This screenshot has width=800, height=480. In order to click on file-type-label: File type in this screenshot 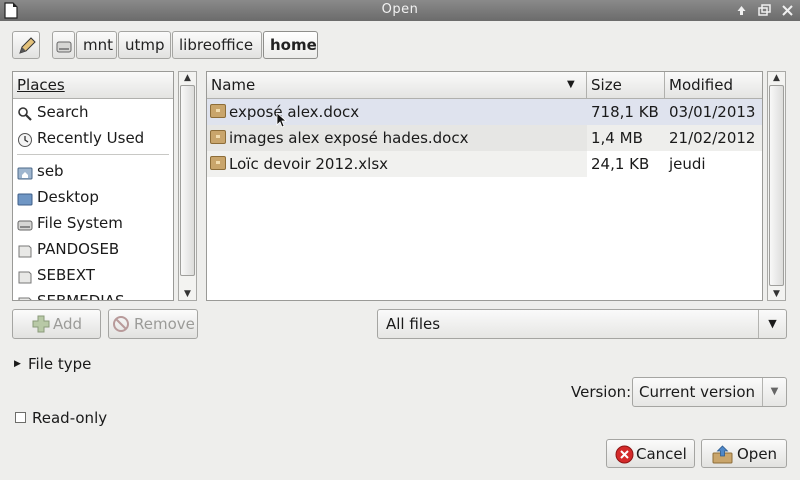, I will do `click(60, 364)`.